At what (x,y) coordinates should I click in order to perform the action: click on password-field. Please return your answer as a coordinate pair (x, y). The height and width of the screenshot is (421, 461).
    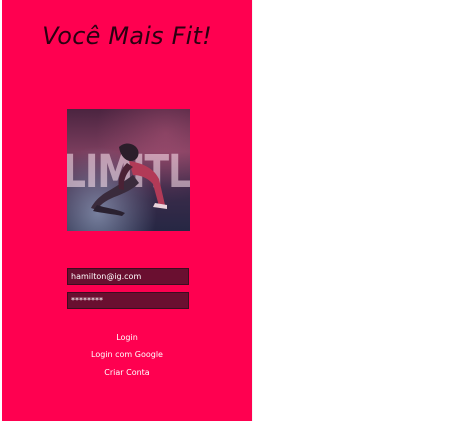
    Looking at the image, I should click on (128, 300).